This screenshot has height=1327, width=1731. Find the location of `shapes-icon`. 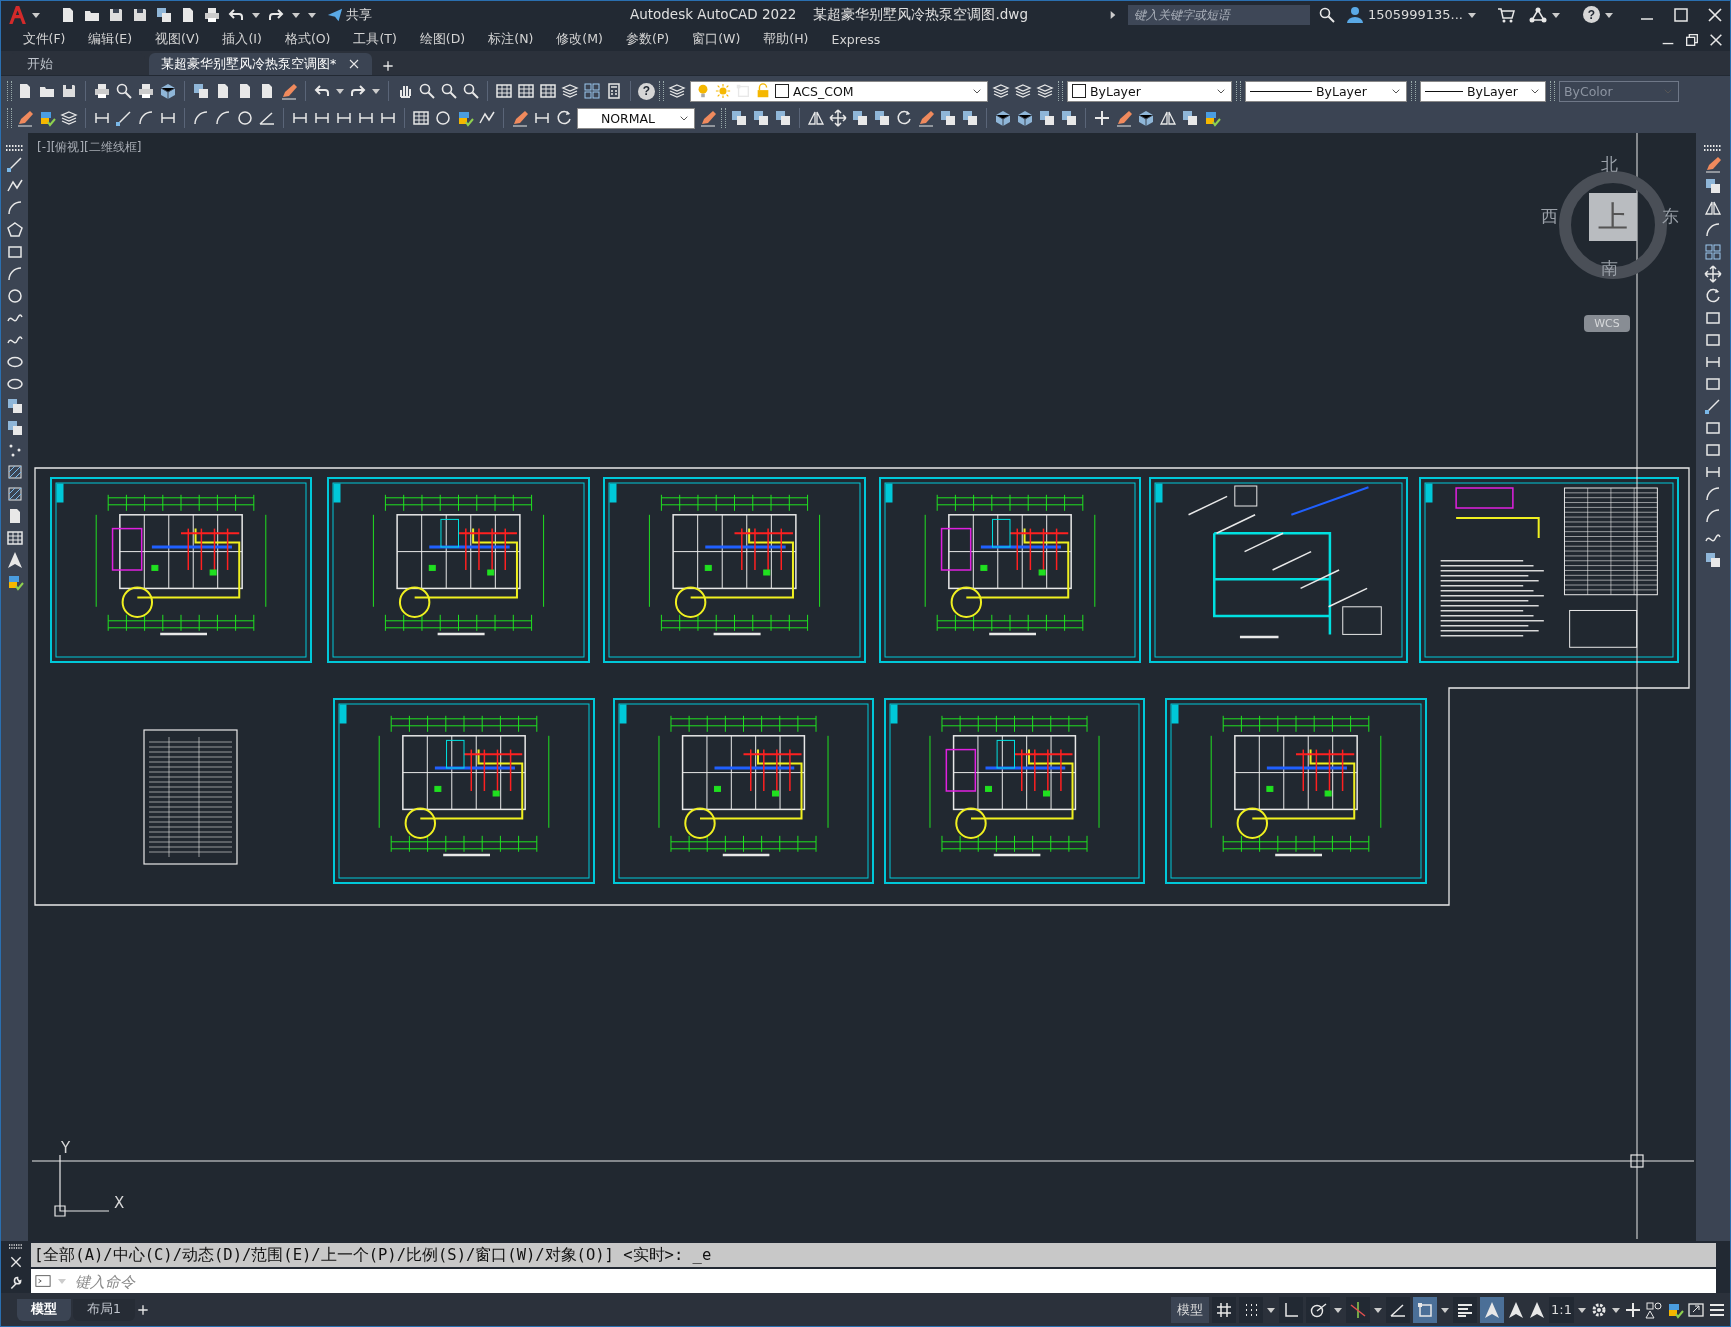

shapes-icon is located at coordinates (1654, 1309).